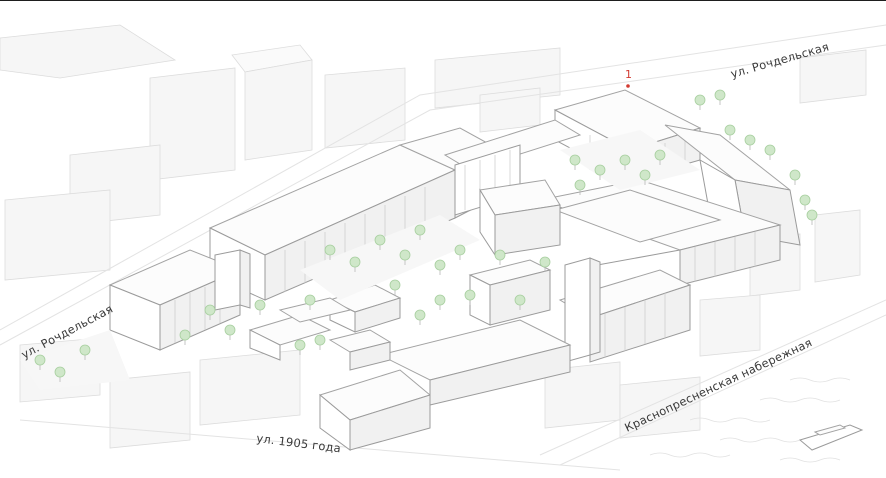 The height and width of the screenshot is (478, 886). I want to click on boat-icon, so click(831, 437).